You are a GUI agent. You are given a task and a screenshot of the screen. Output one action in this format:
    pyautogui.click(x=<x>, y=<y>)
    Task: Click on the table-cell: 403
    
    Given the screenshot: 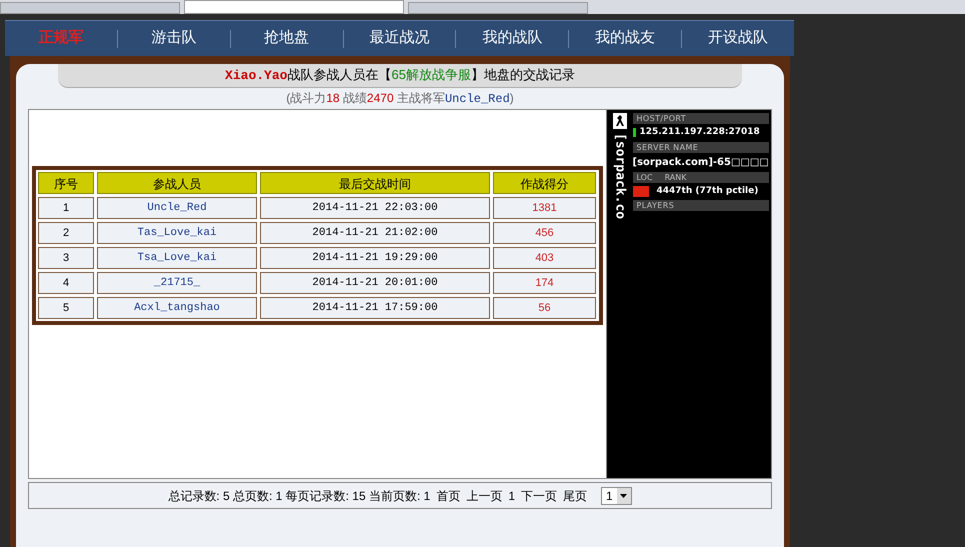 What is the action you would take?
    pyautogui.click(x=544, y=258)
    